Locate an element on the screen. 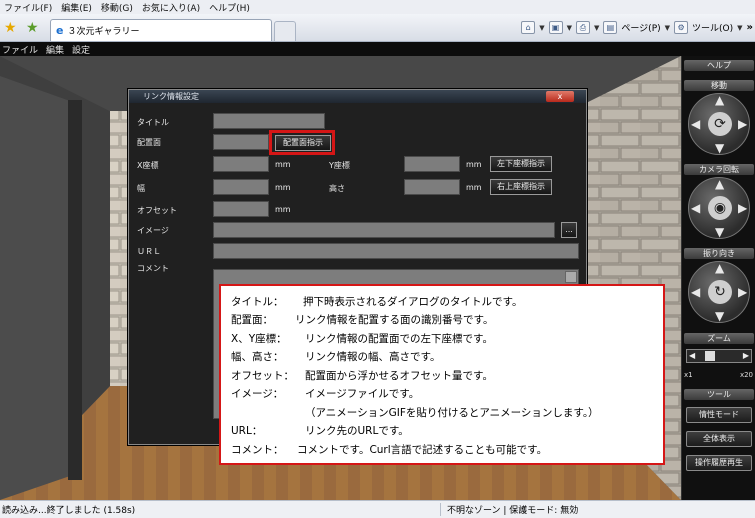 The width and height of the screenshot is (755, 518). page-menu: ページ(P) is located at coordinates (640, 27).